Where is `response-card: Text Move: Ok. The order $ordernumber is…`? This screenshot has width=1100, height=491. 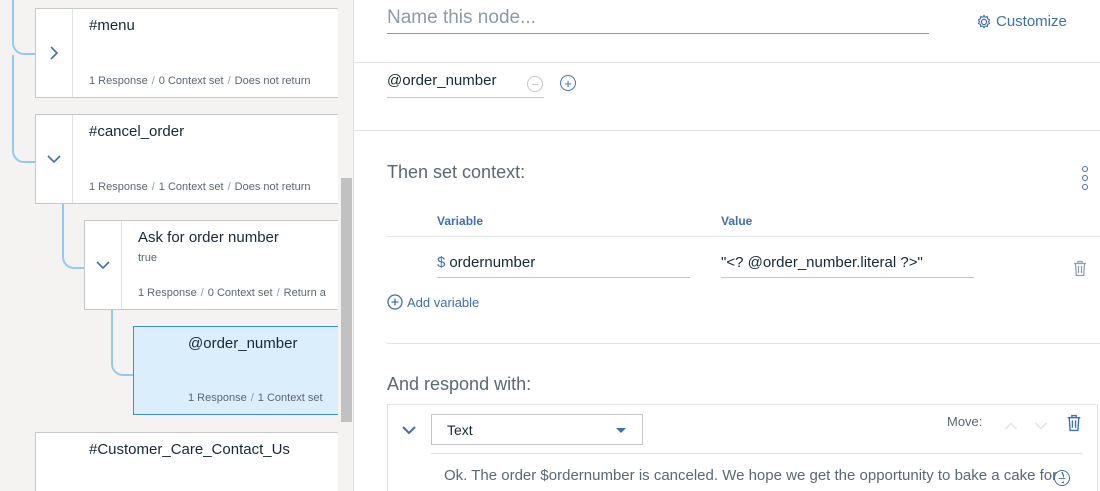
response-card: Text Move: Ok. The order $ordernumber is… is located at coordinates (742, 447).